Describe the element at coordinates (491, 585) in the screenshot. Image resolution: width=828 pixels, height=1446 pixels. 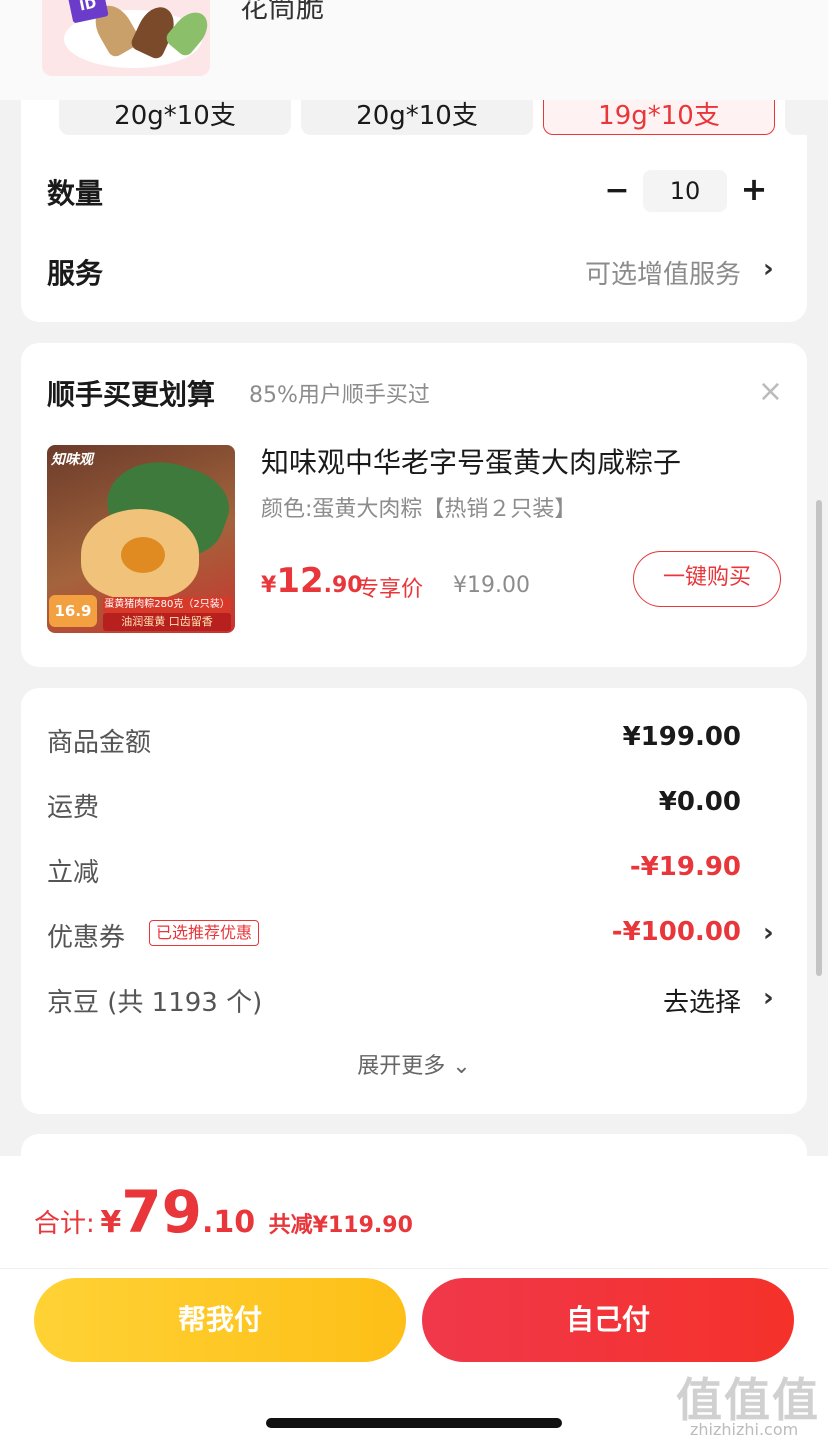
I see `original-price: ¥19.00` at that location.